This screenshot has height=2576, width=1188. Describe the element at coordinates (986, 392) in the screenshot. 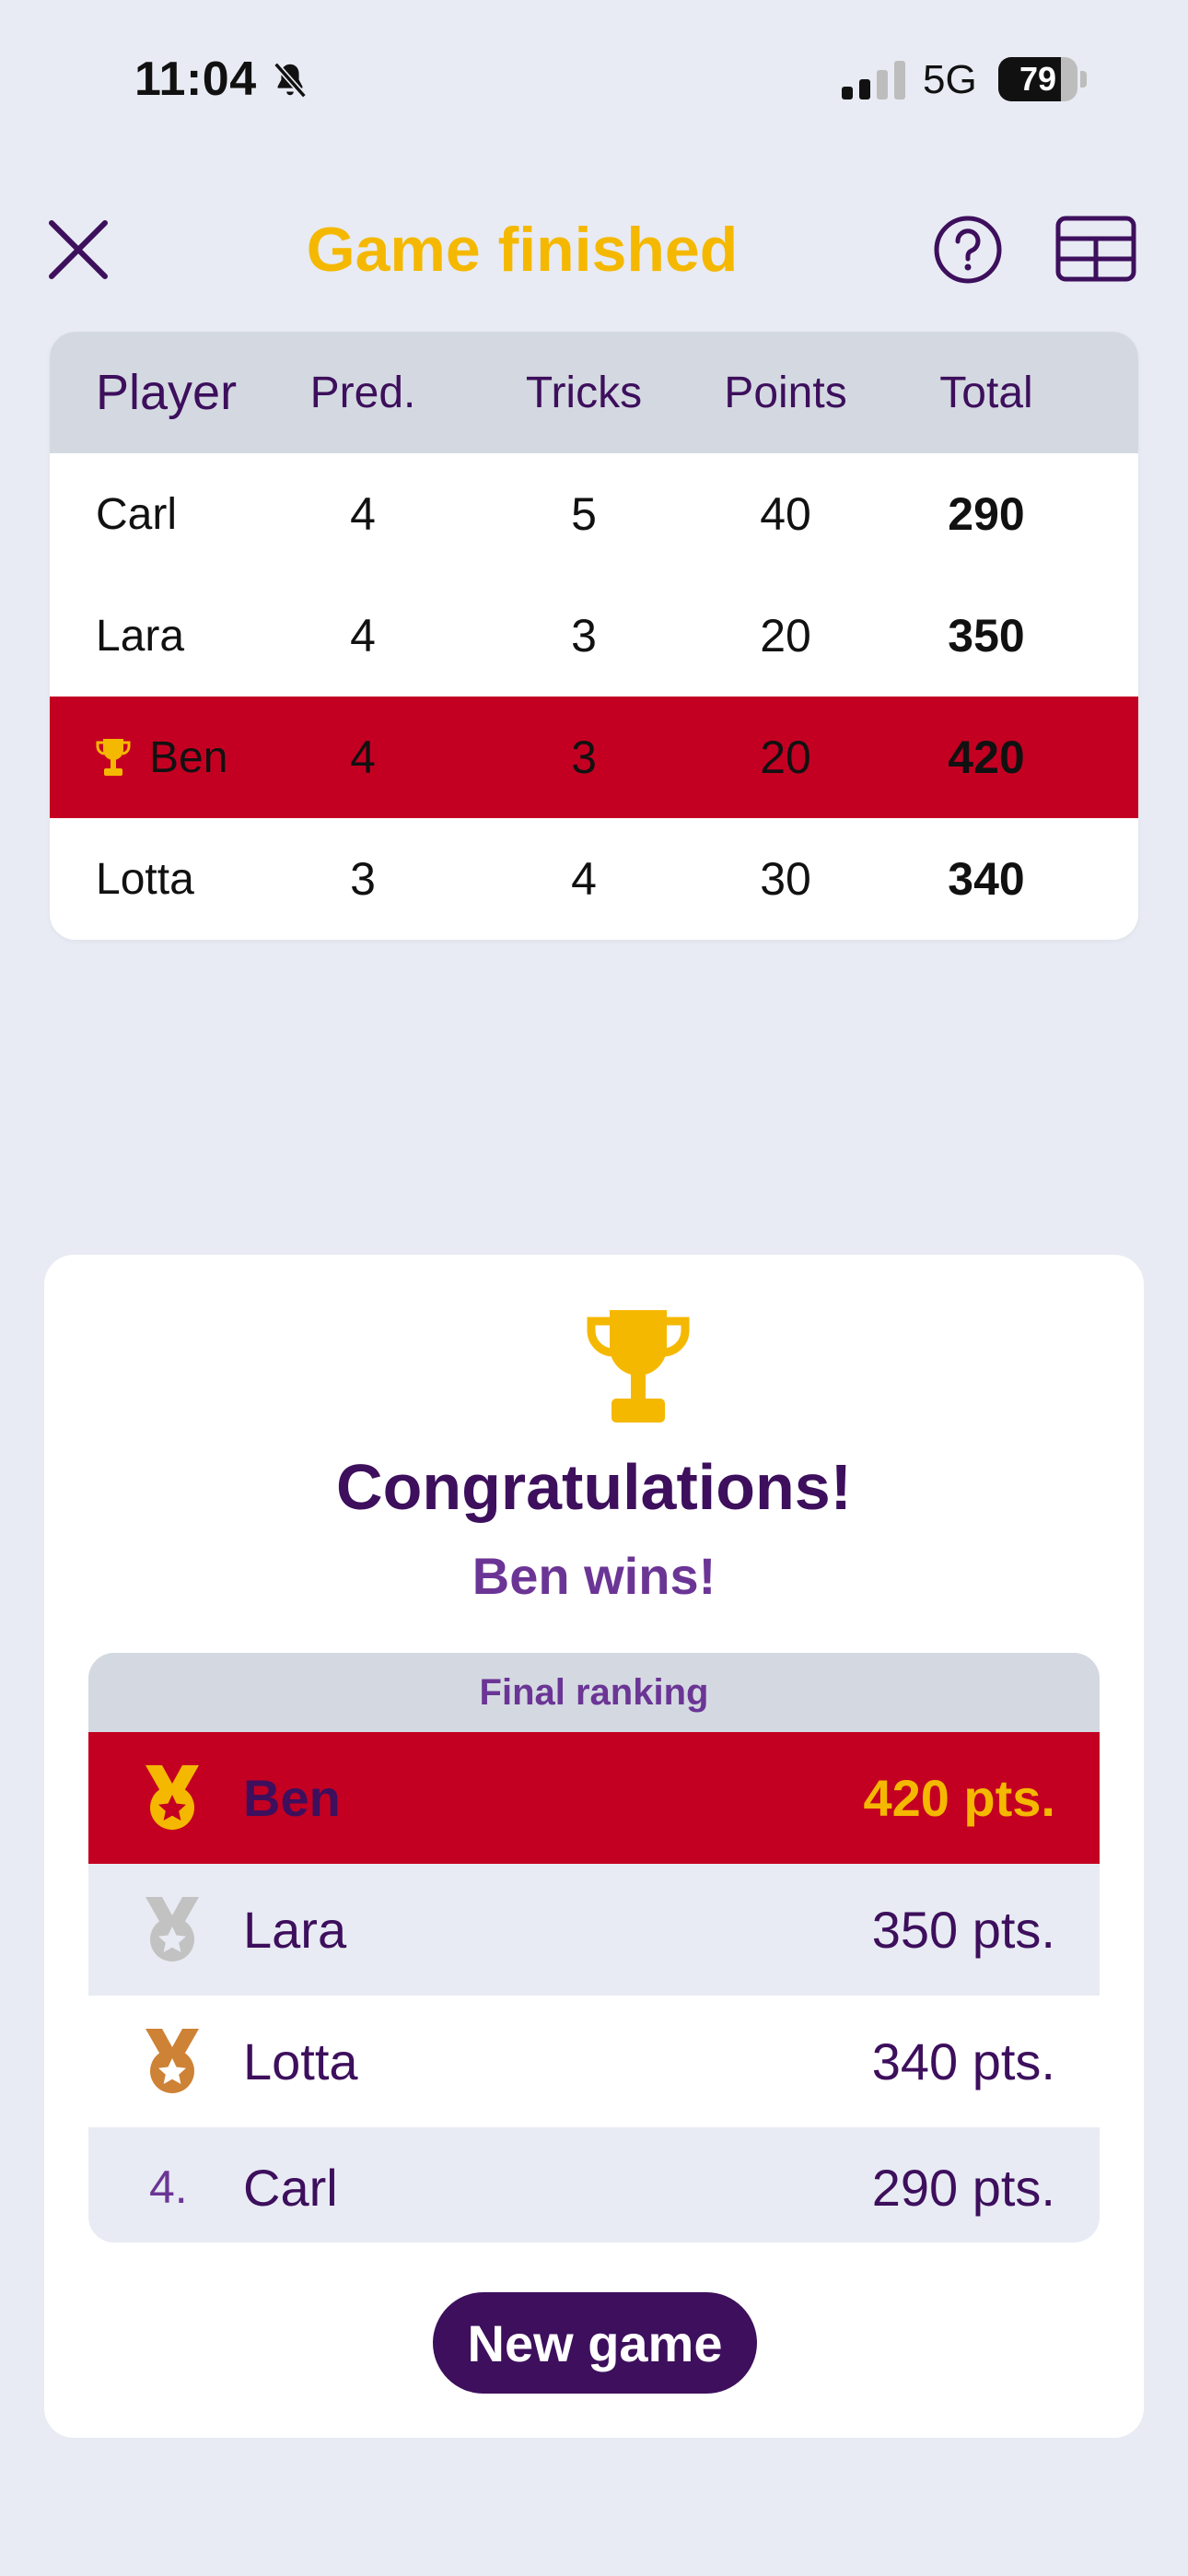

I see `header-total: Total` at that location.